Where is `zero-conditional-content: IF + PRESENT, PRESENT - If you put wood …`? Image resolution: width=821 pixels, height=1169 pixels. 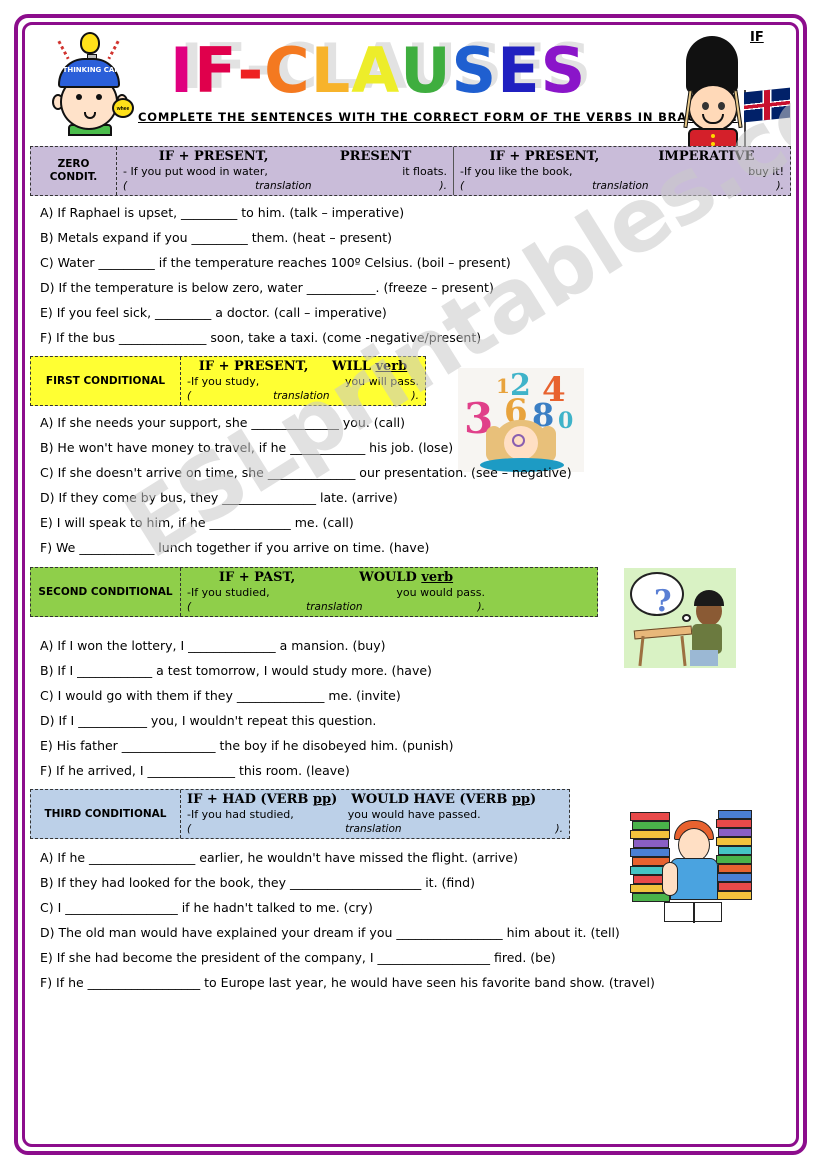 zero-conditional-content: IF + PRESENT, PRESENT - If you put wood … is located at coordinates (453, 171).